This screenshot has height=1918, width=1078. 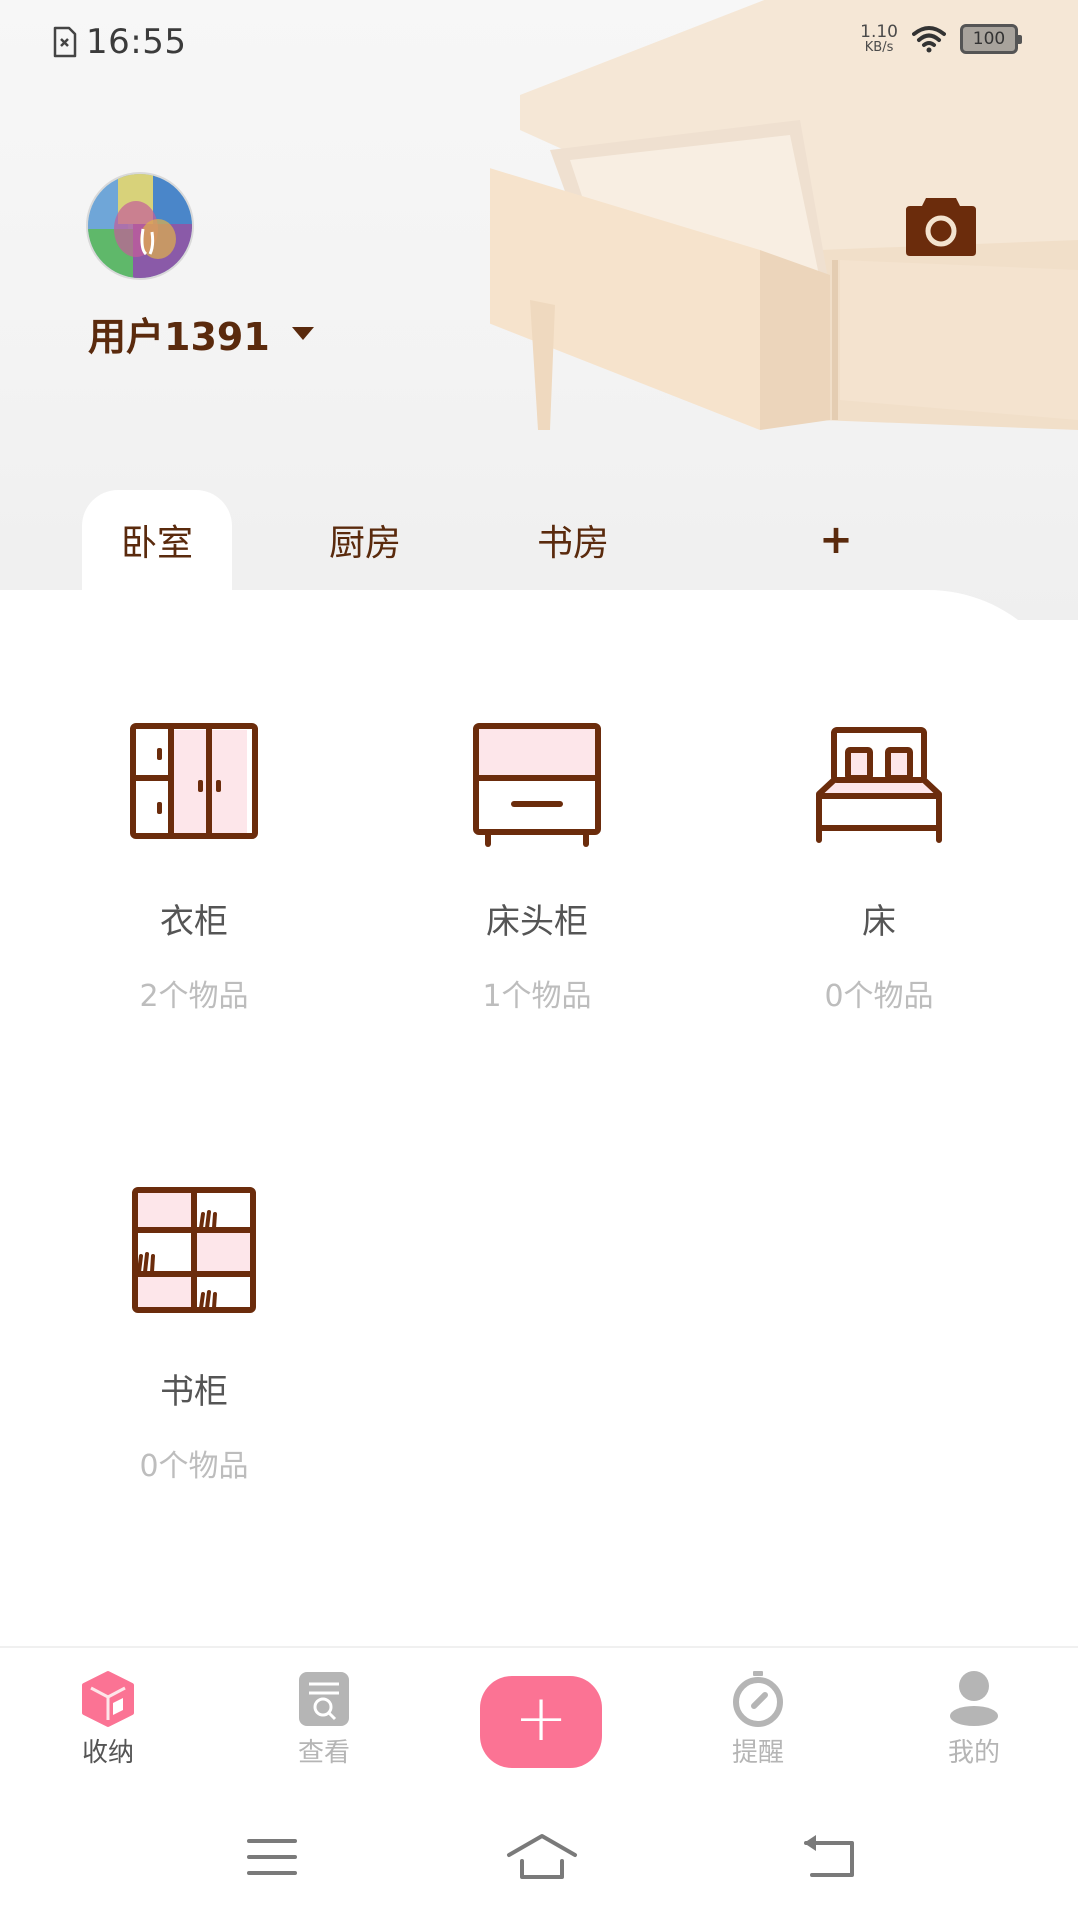 I want to click on network-speed: 1.10 KB/s, so click(x=879, y=38).